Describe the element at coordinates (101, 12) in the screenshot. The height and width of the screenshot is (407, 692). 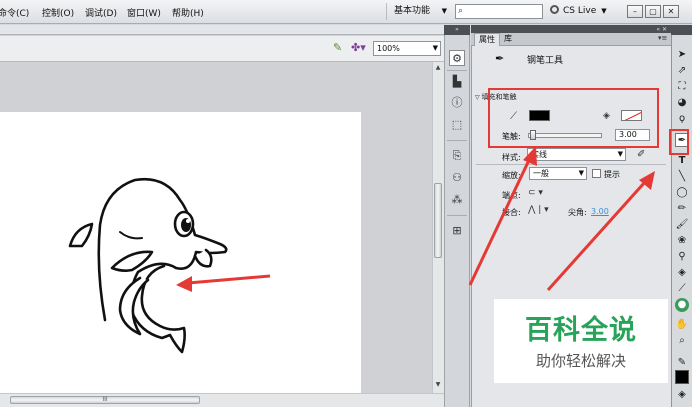
I see `menu-debug: 调试(D)` at that location.